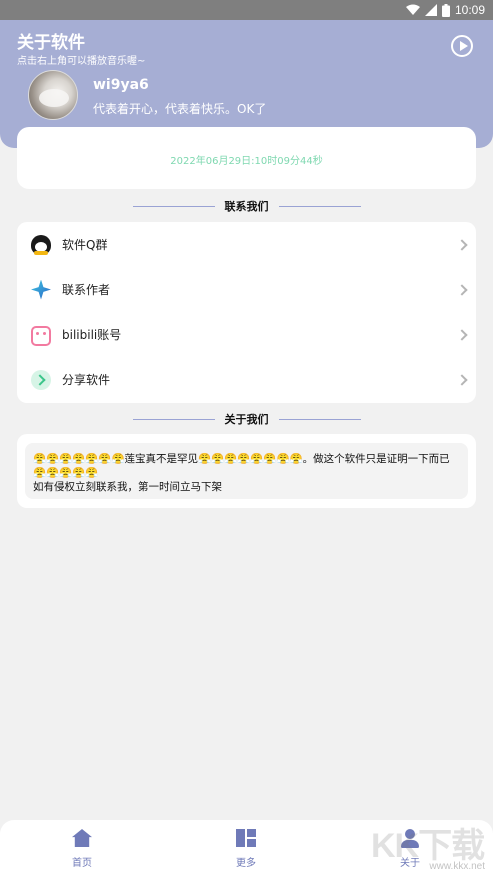 This screenshot has height=876, width=493. What do you see at coordinates (121, 85) in the screenshot?
I see `username: wi9ya6` at bounding box center [121, 85].